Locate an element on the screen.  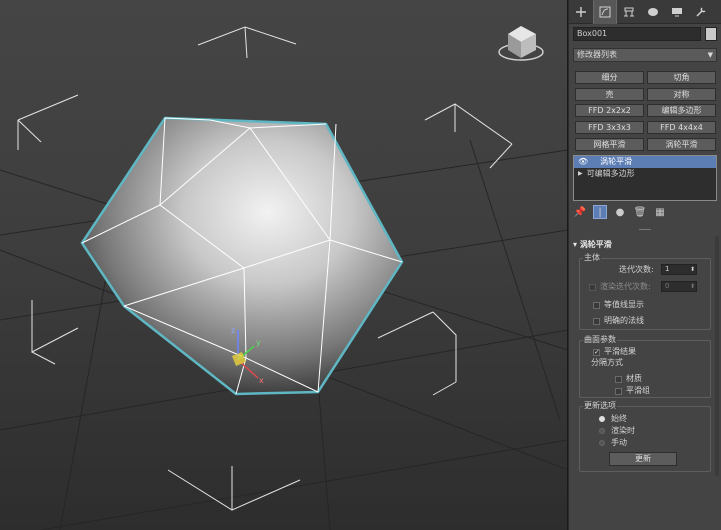
hierarchy-icon is located at coordinates (629, 12).